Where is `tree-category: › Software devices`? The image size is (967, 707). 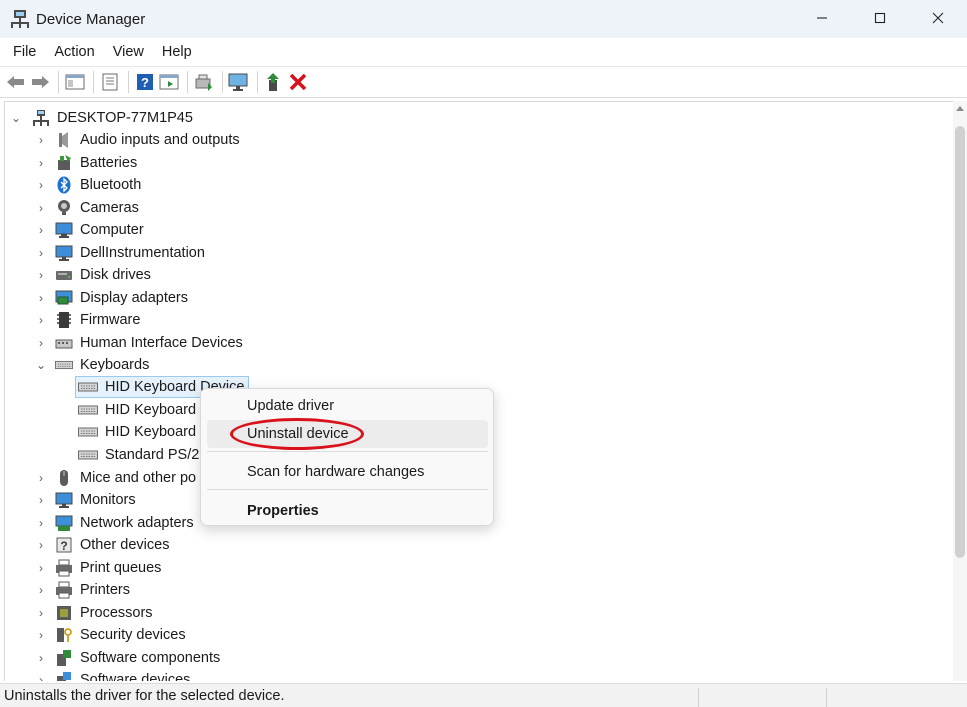 tree-category: › Software devices is located at coordinates (112, 675).